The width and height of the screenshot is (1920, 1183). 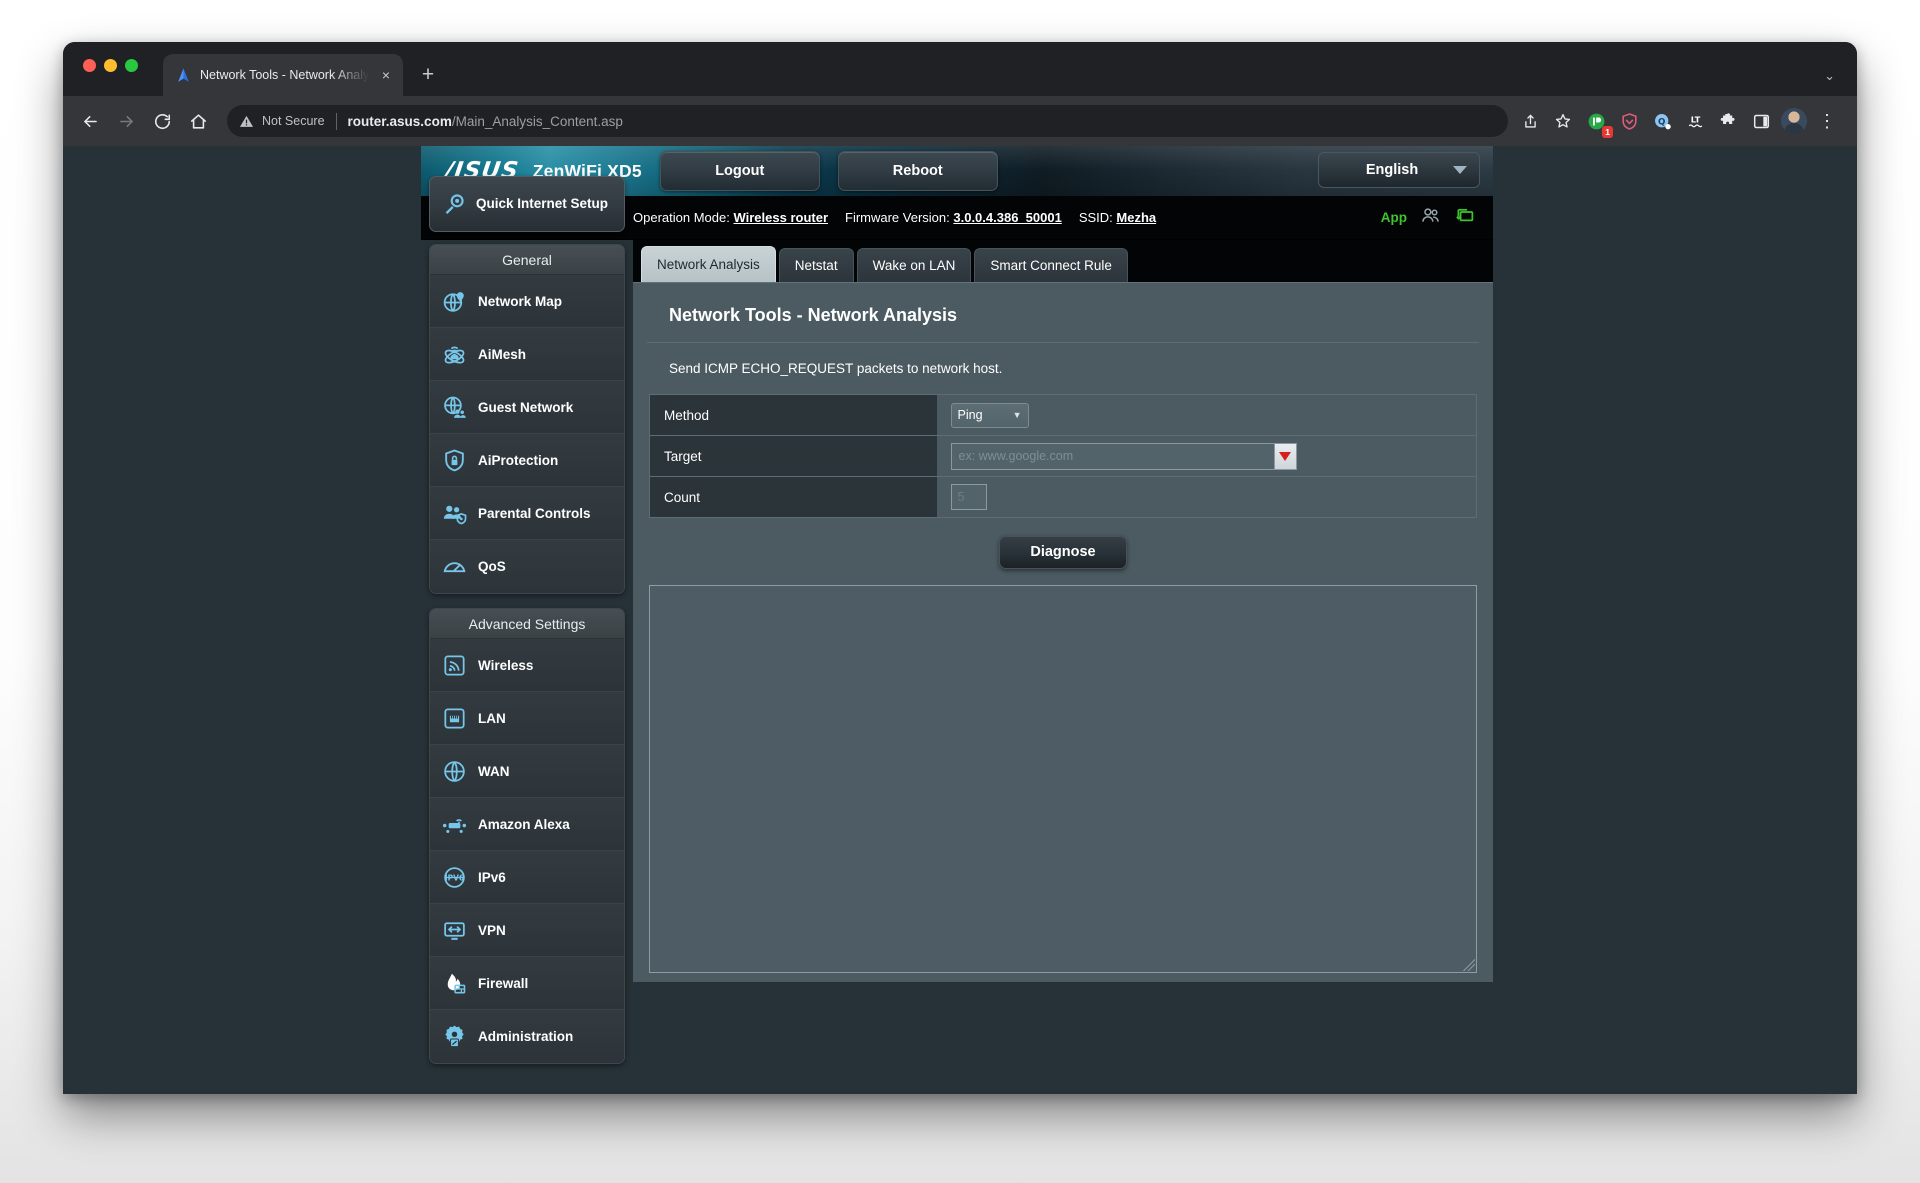 I want to click on shield-lock-icon, so click(x=454, y=460).